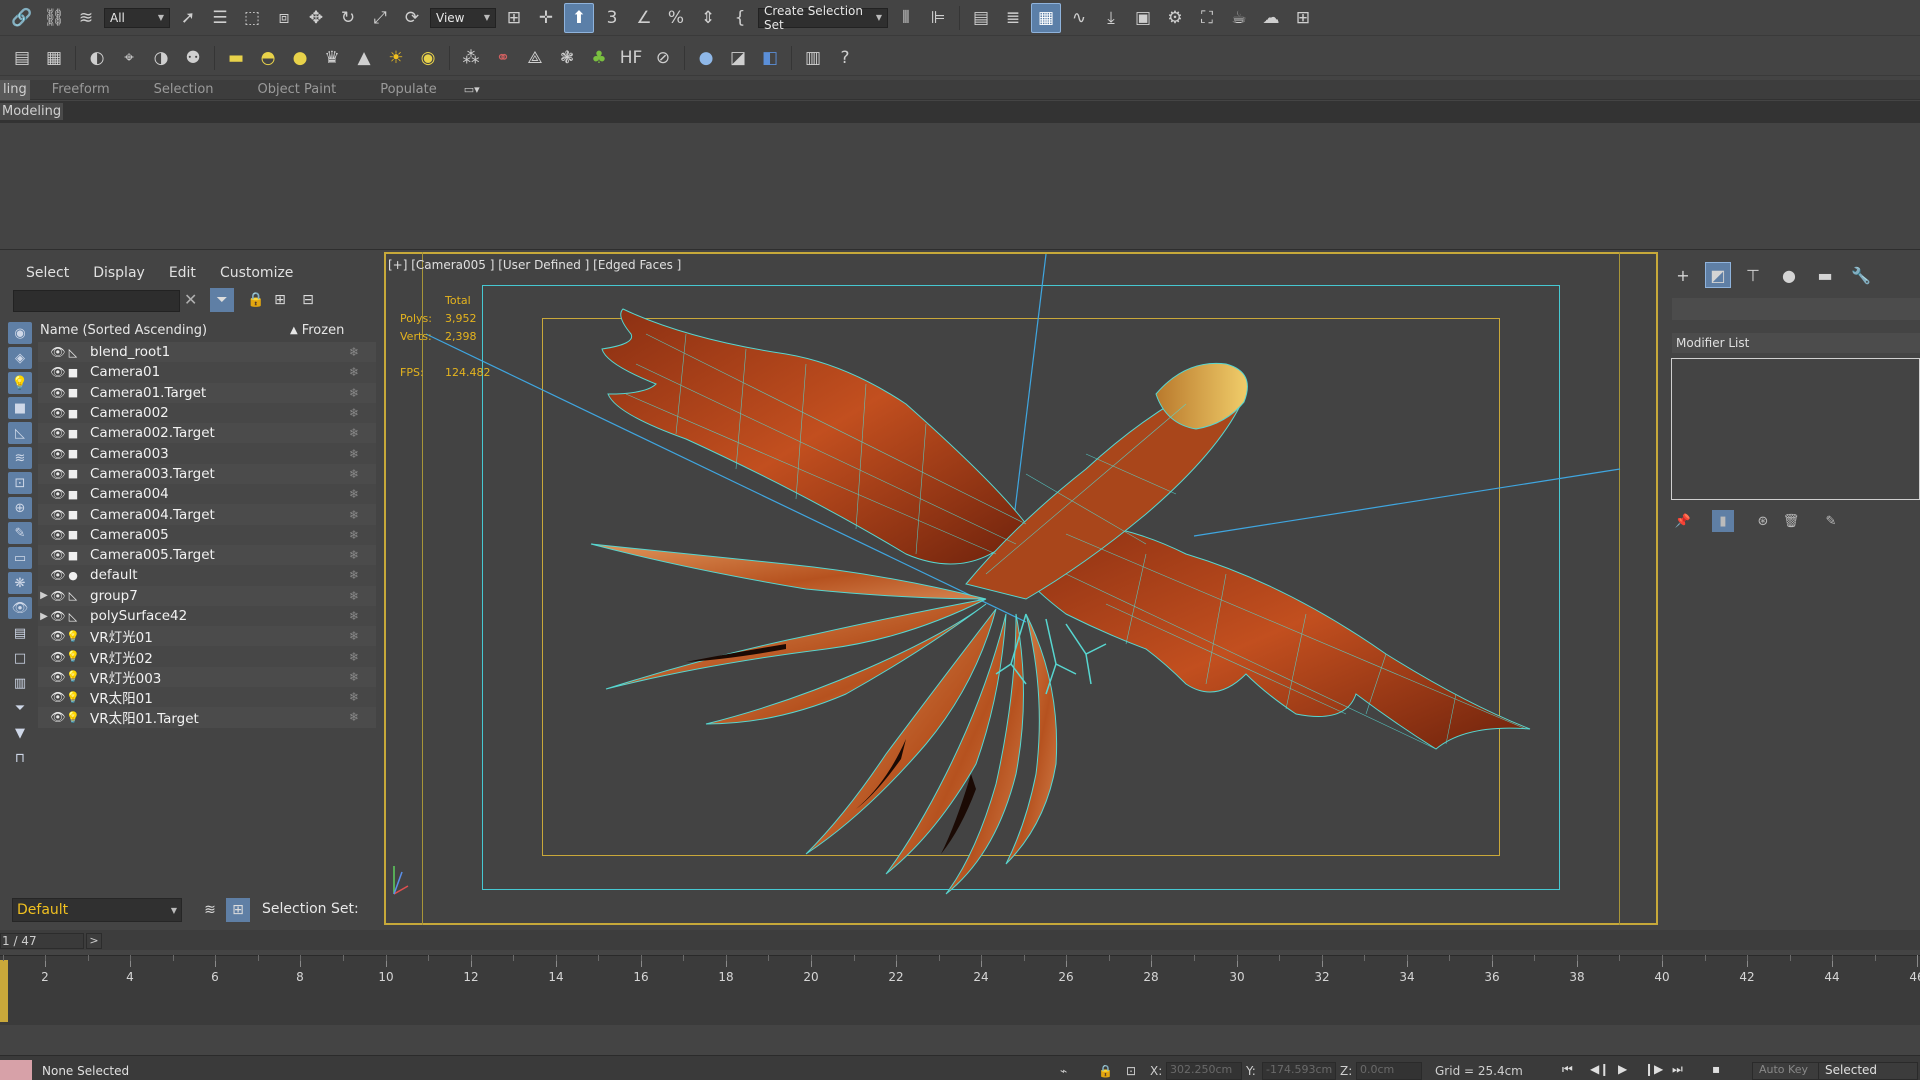 The height and width of the screenshot is (1080, 1920). Describe the element at coordinates (612, 18) in the screenshot. I see `snap-toggle-icon: 3` at that location.